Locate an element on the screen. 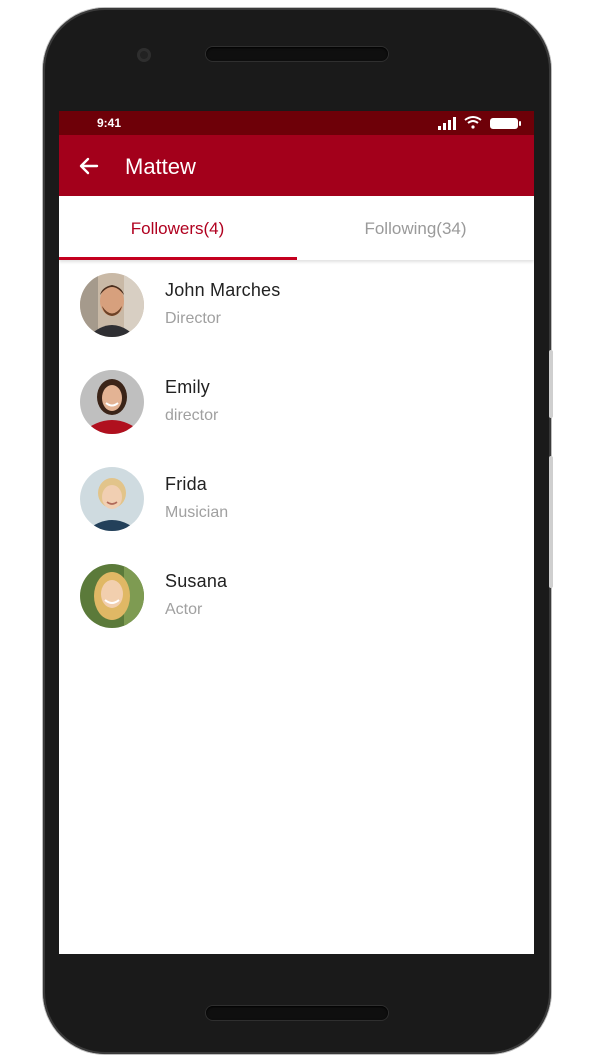 The height and width of the screenshot is (1056, 594). follower-role: Director is located at coordinates (193, 318).